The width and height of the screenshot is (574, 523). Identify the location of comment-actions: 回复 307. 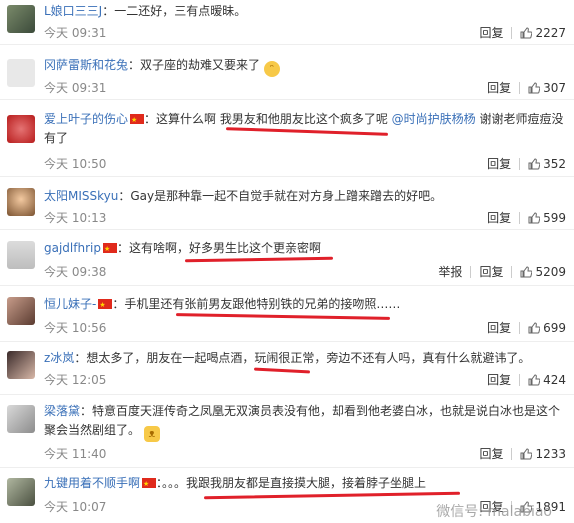
(526, 87).